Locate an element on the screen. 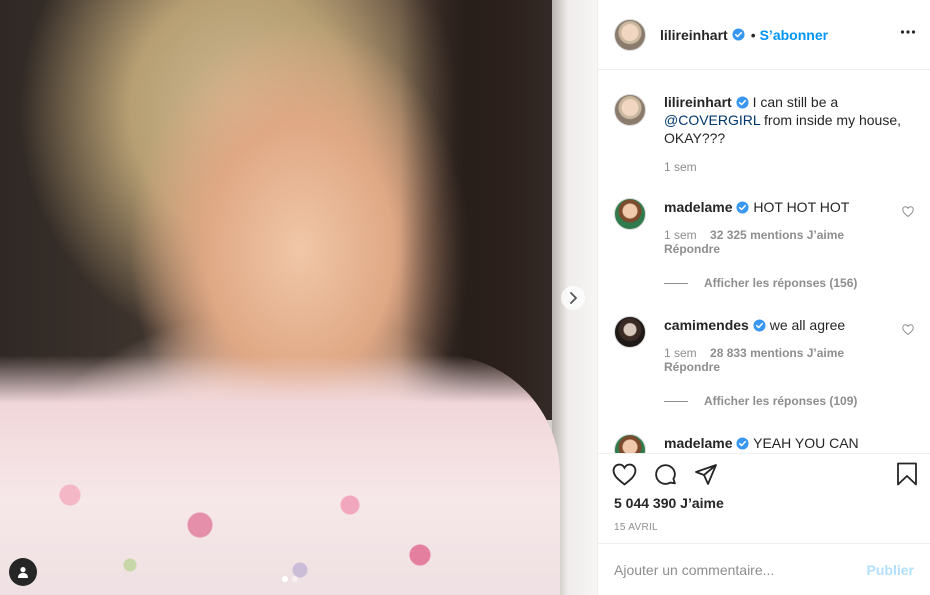 The image size is (930, 595). tagged-users-button is located at coordinates (23, 572).